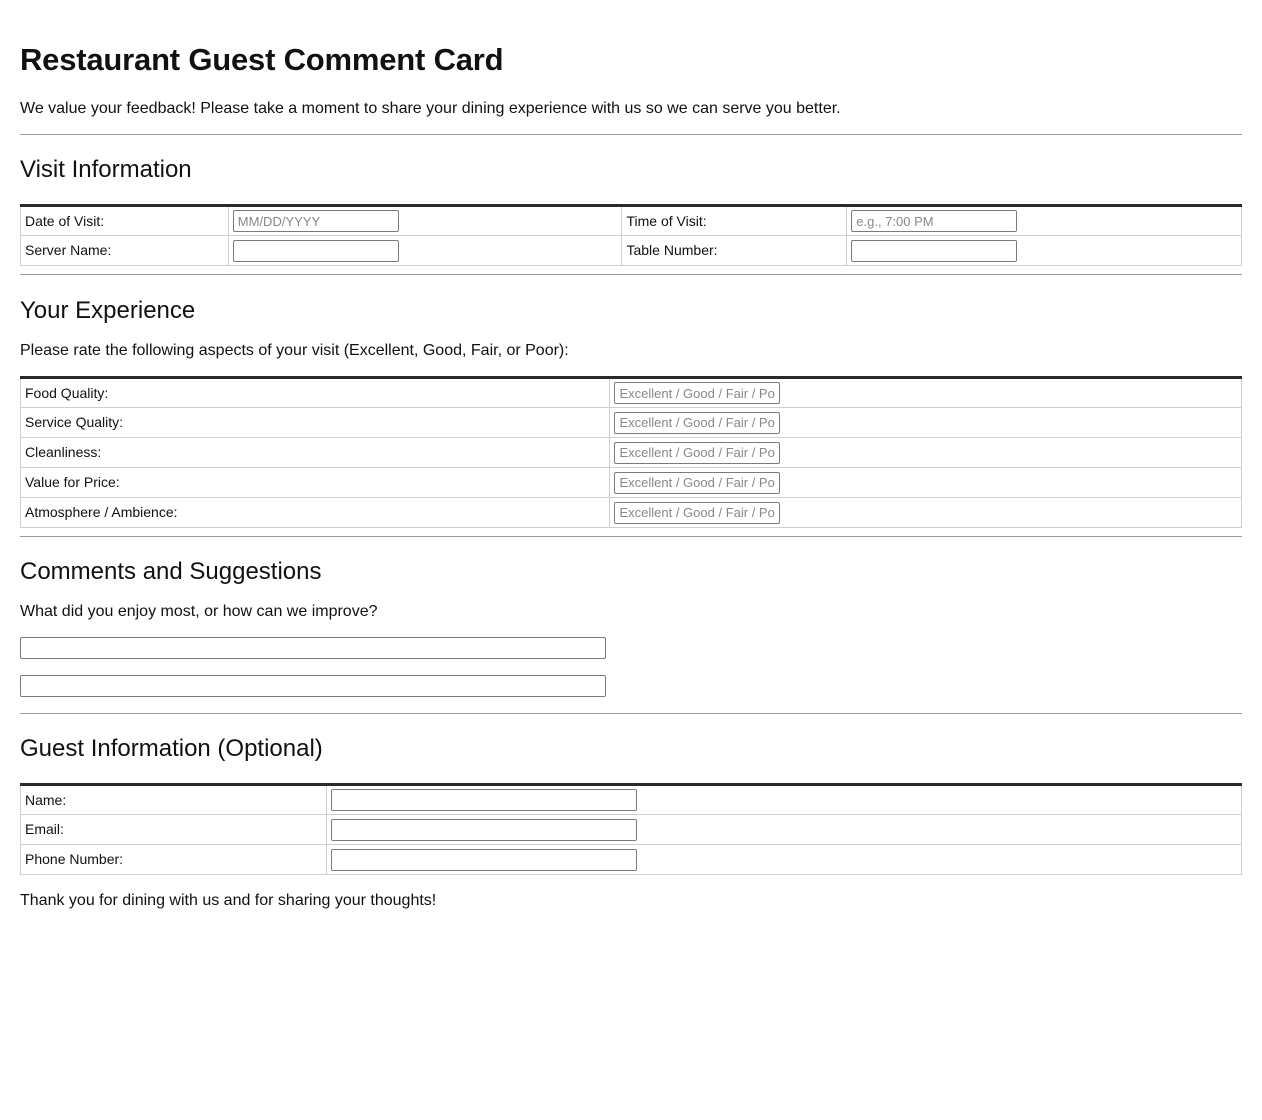 The image size is (1262, 1120). What do you see at coordinates (173, 799) in the screenshot?
I see `guest-name-label: Name:` at bounding box center [173, 799].